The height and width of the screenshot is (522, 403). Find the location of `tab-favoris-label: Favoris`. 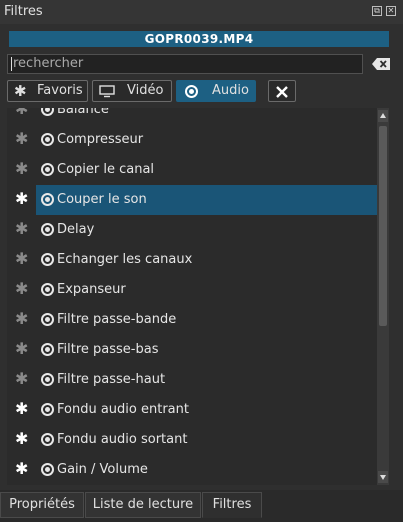

tab-favoris-label: Favoris is located at coordinates (60, 90).